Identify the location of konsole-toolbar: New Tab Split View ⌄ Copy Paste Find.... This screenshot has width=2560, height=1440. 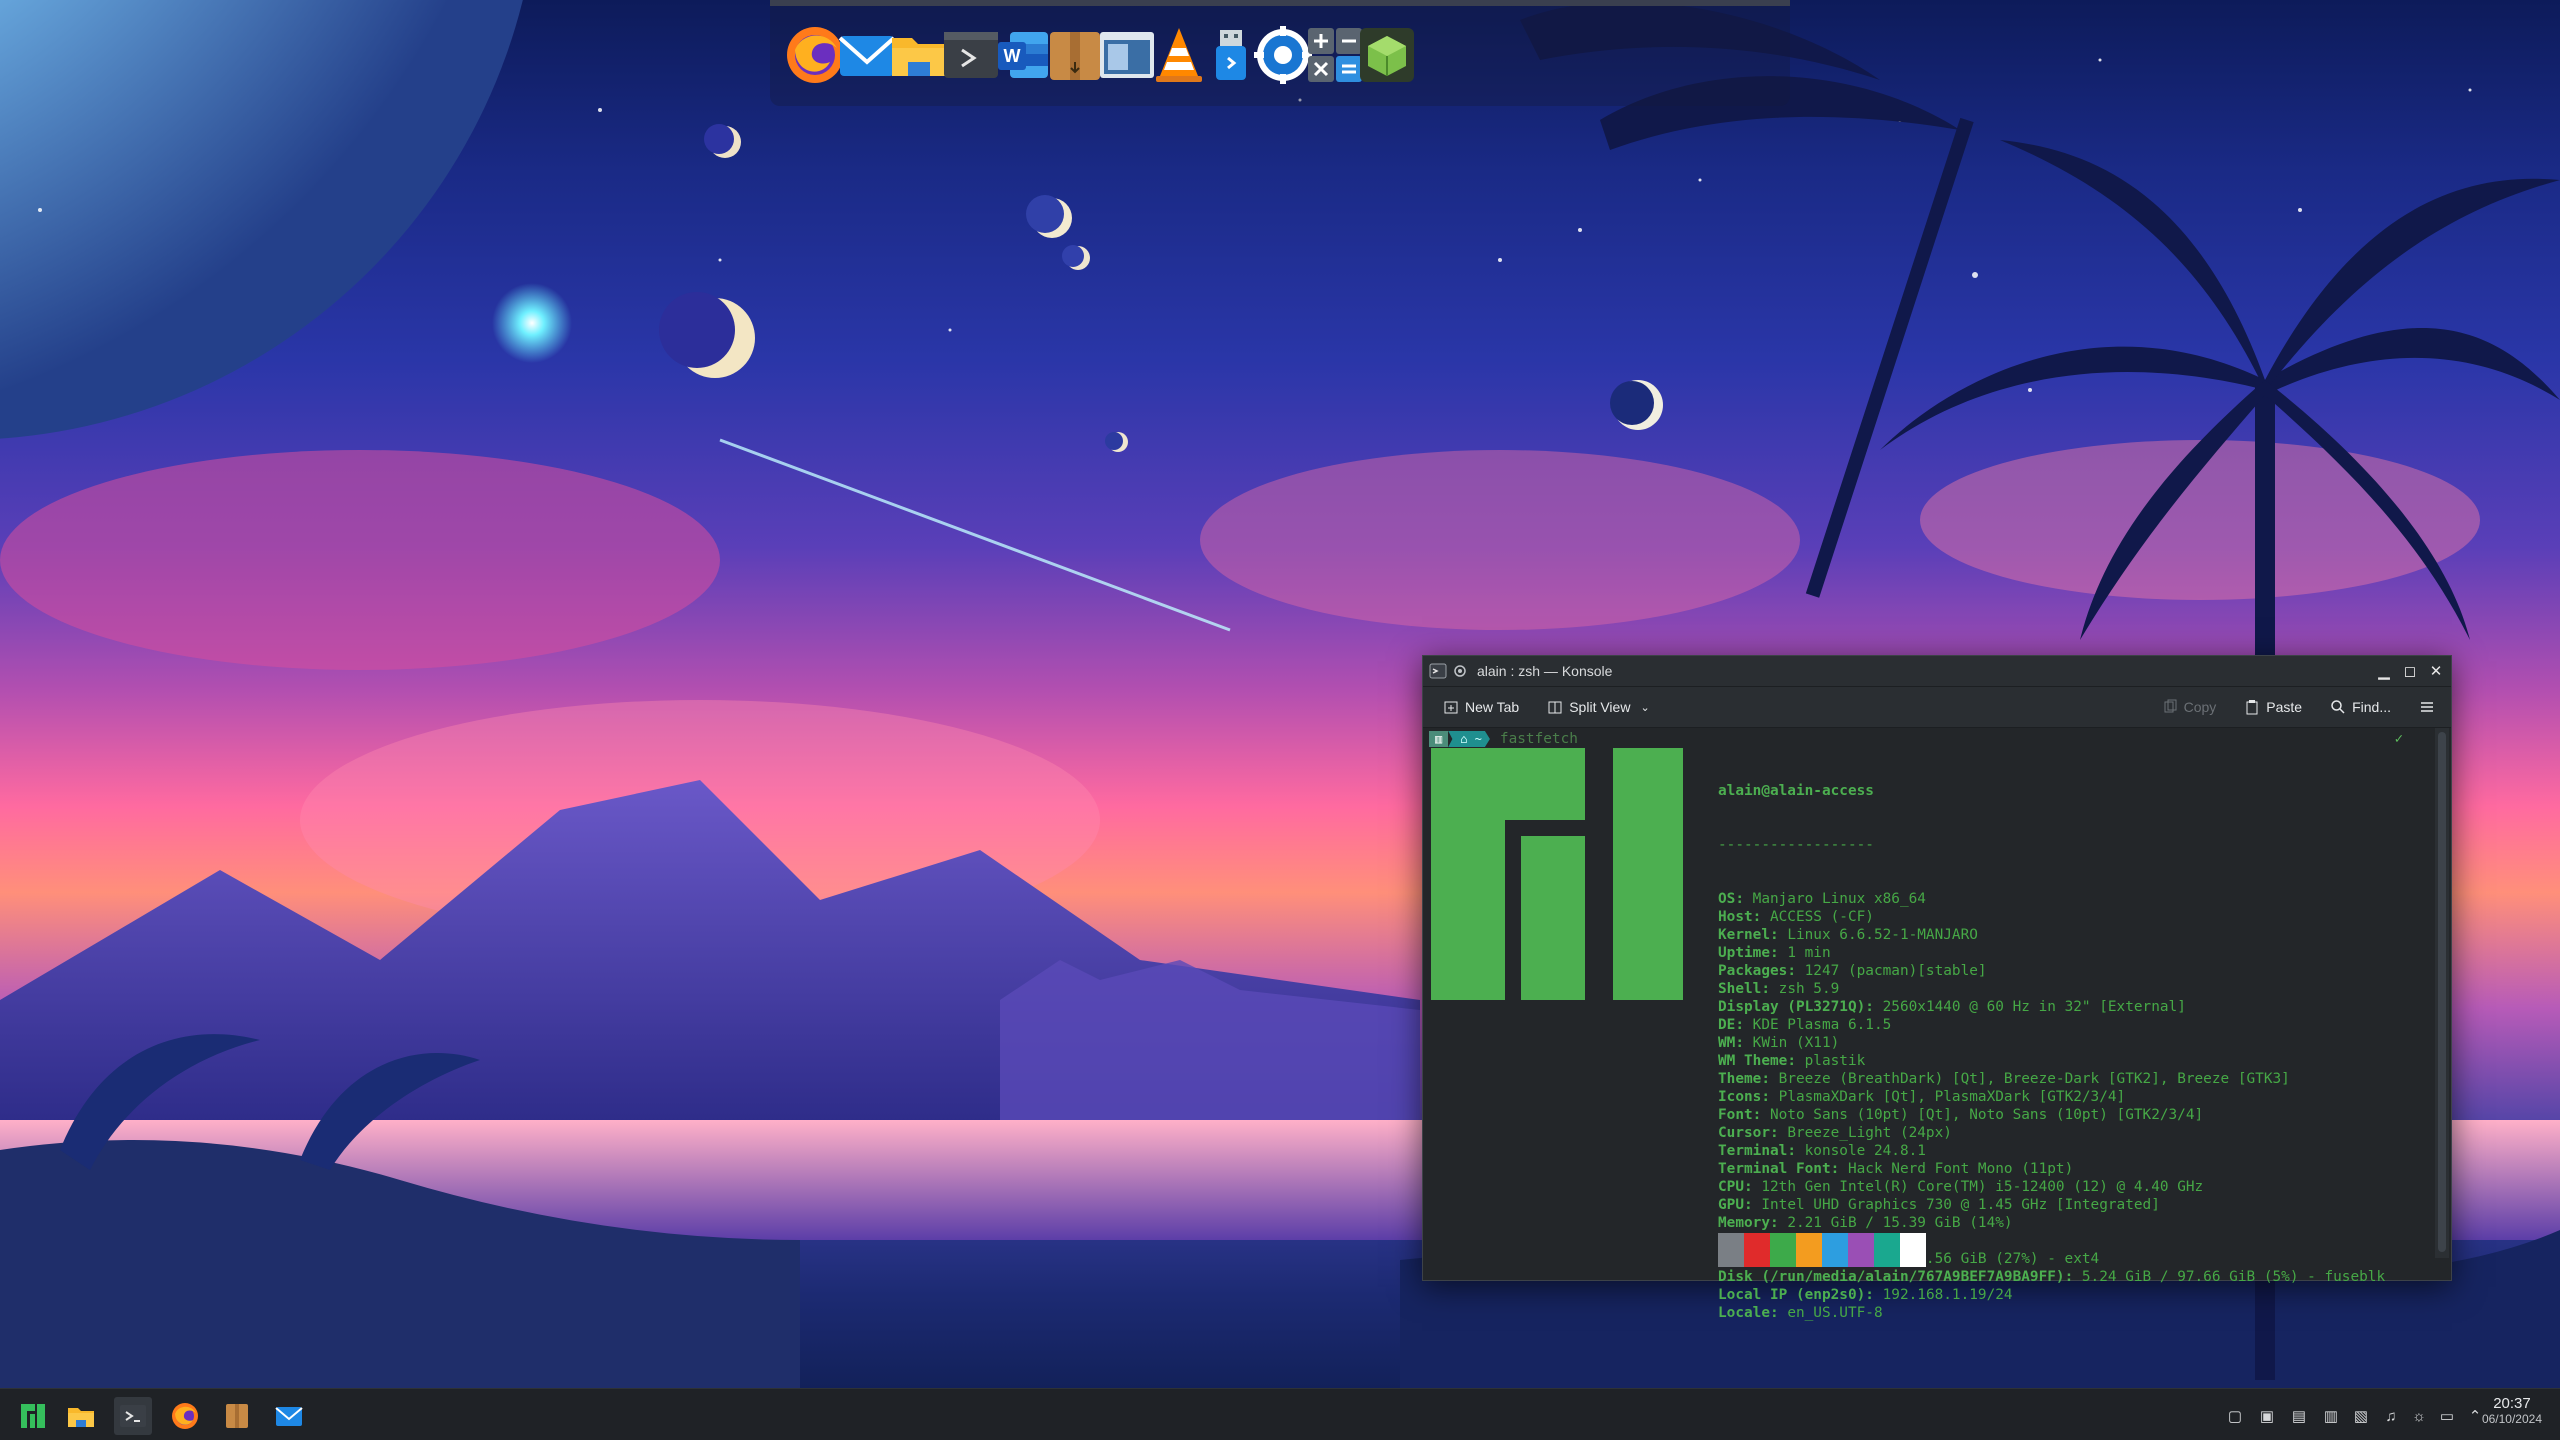
(1937, 707).